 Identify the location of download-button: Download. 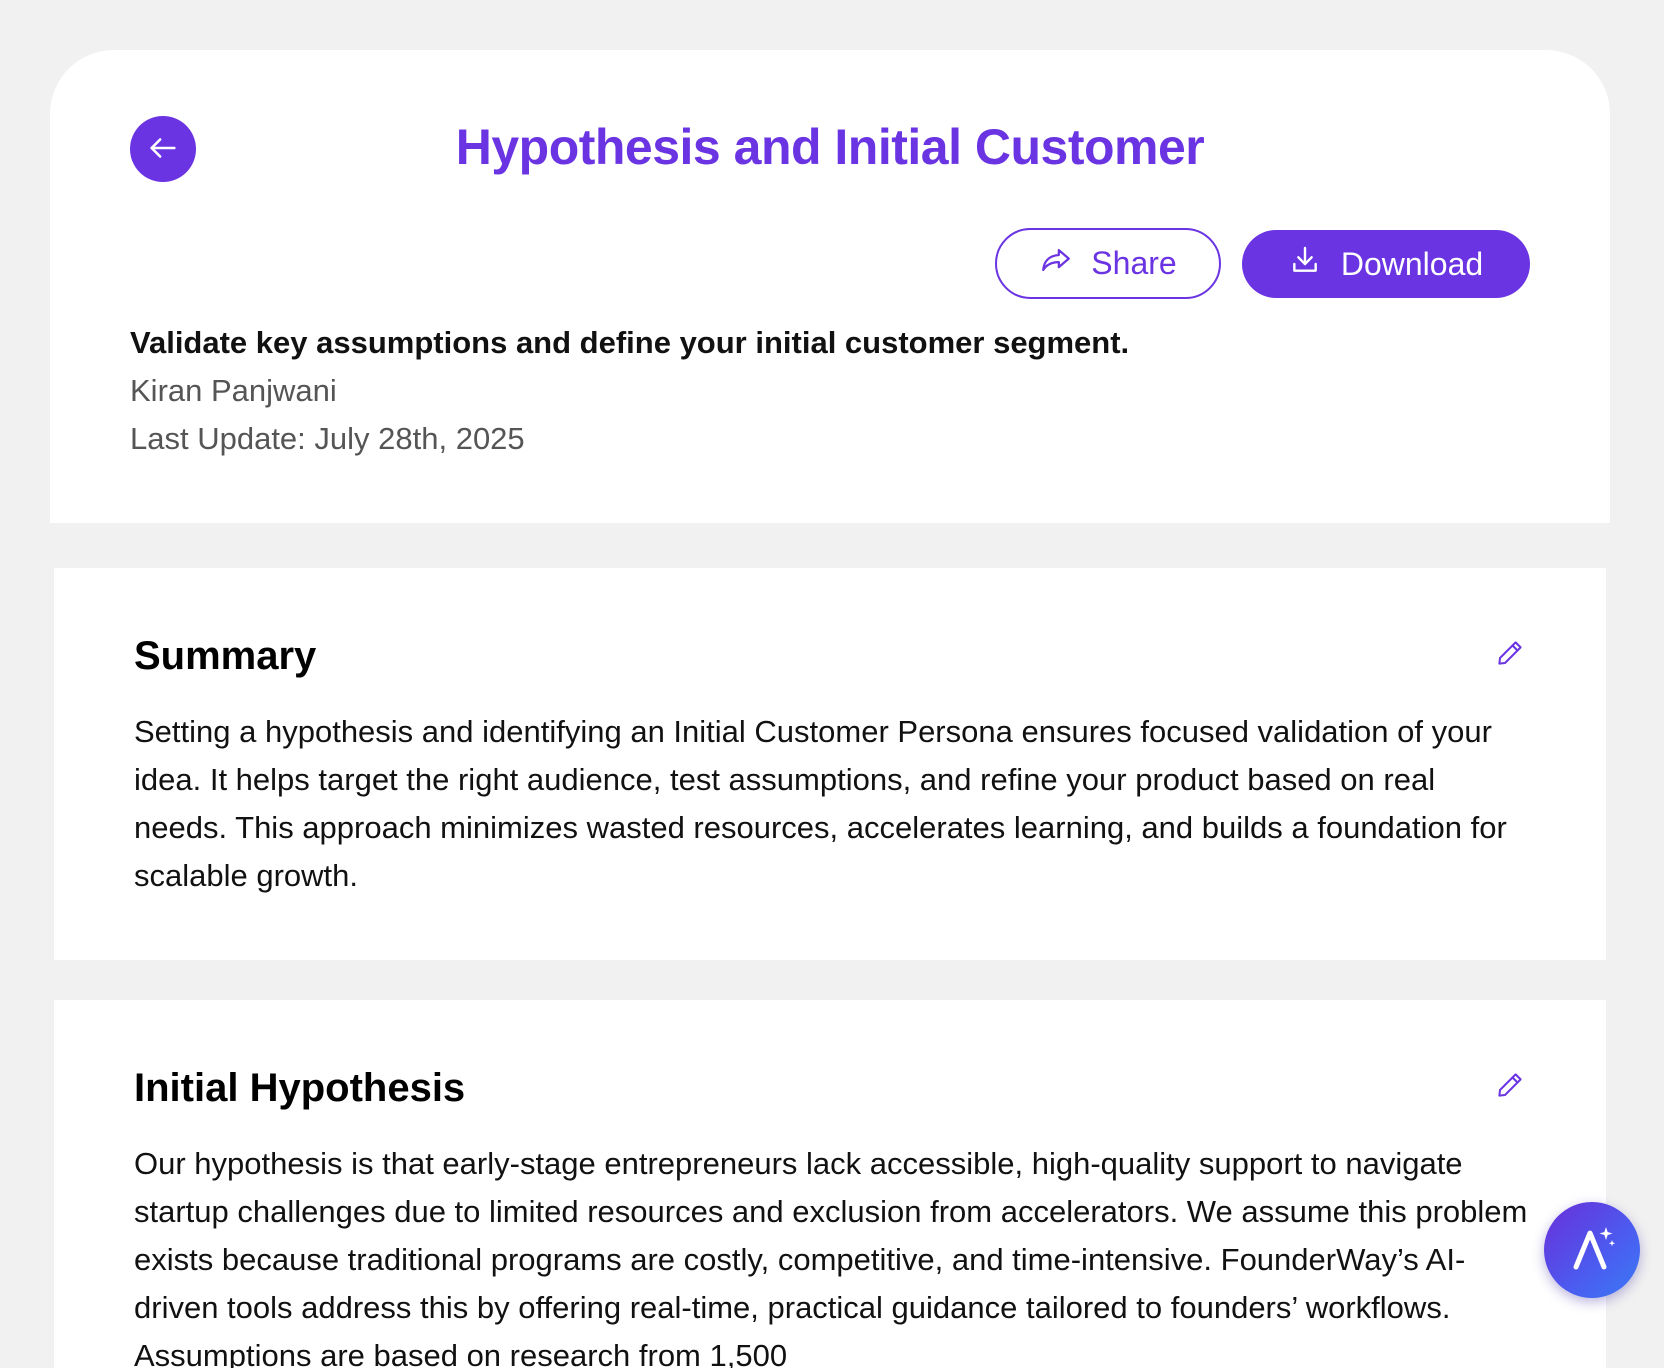
(1386, 264).